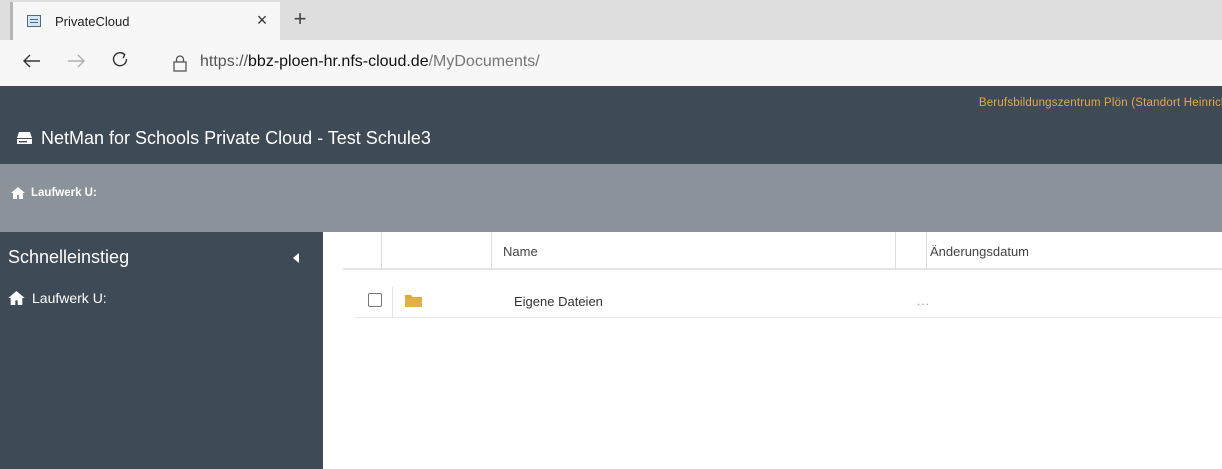 The width and height of the screenshot is (1222, 469). What do you see at coordinates (782, 251) in the screenshot?
I see `table-header: Name Änderungsdatum` at bounding box center [782, 251].